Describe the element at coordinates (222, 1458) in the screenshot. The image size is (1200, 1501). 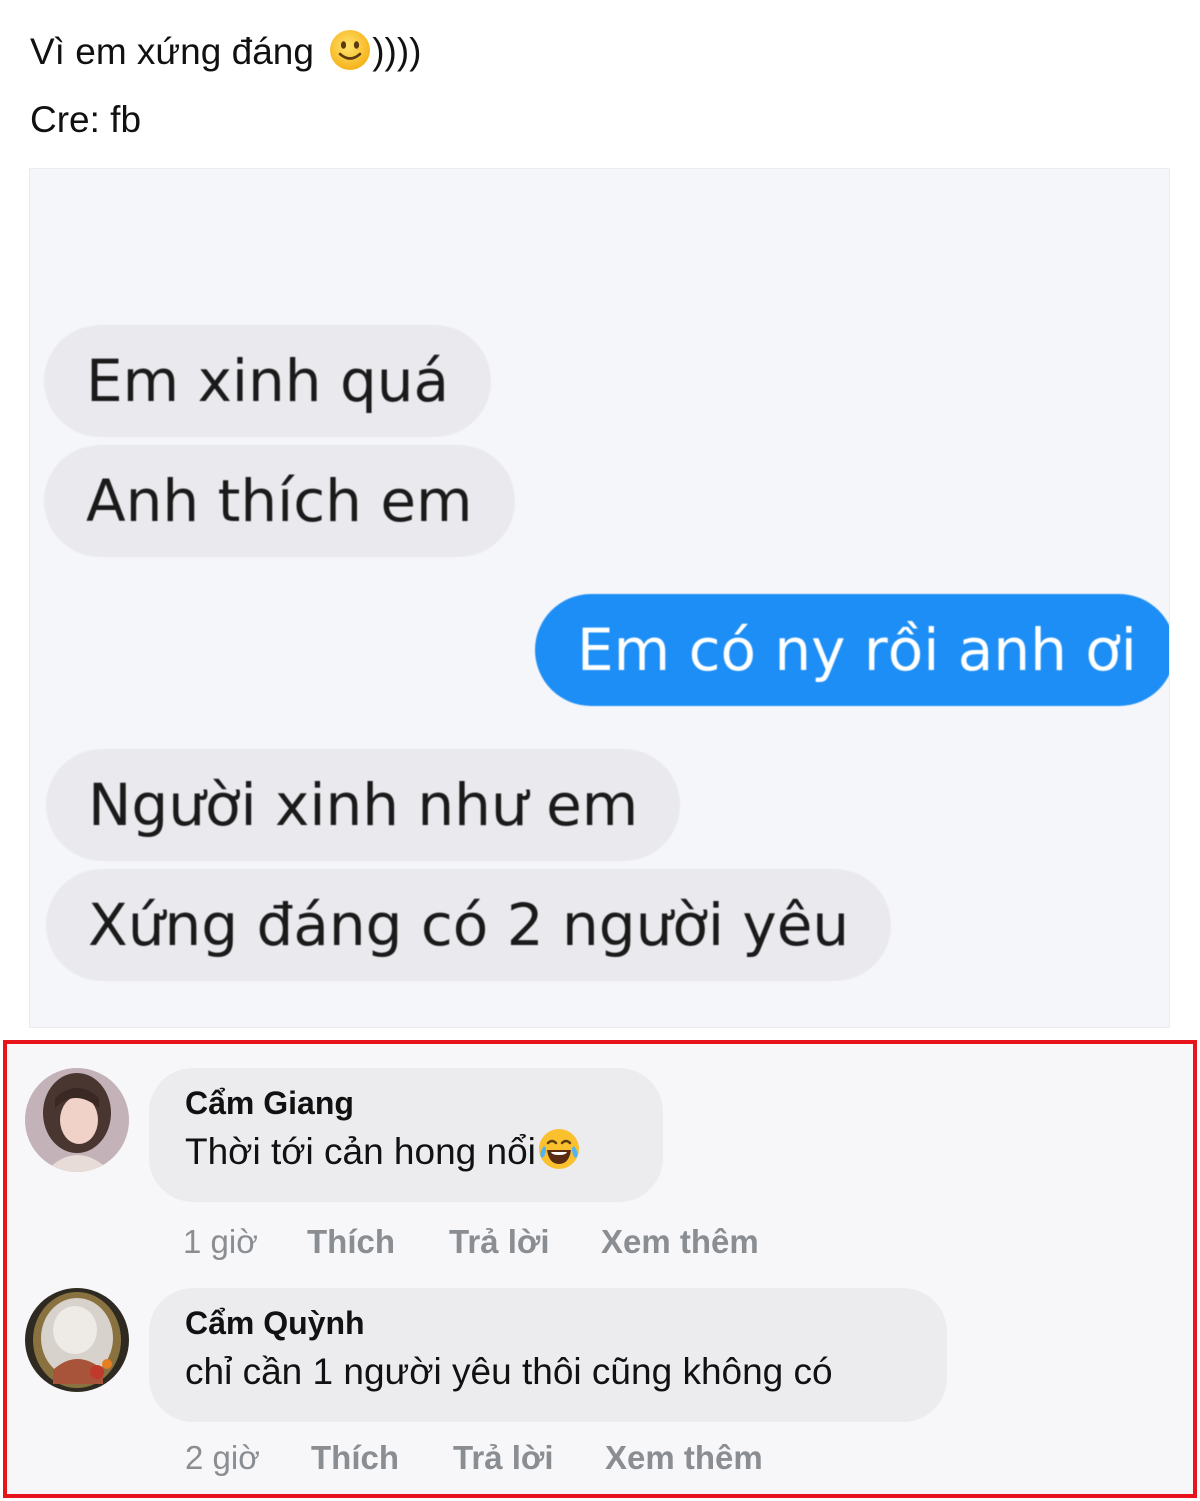
I see `comment-time: 2 giờ` at that location.